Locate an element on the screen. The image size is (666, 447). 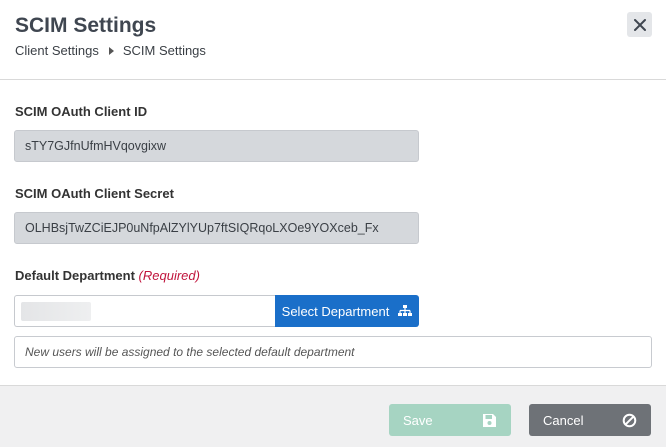
breadcrumb: Client Settings SCIM Settings is located at coordinates (110, 50).